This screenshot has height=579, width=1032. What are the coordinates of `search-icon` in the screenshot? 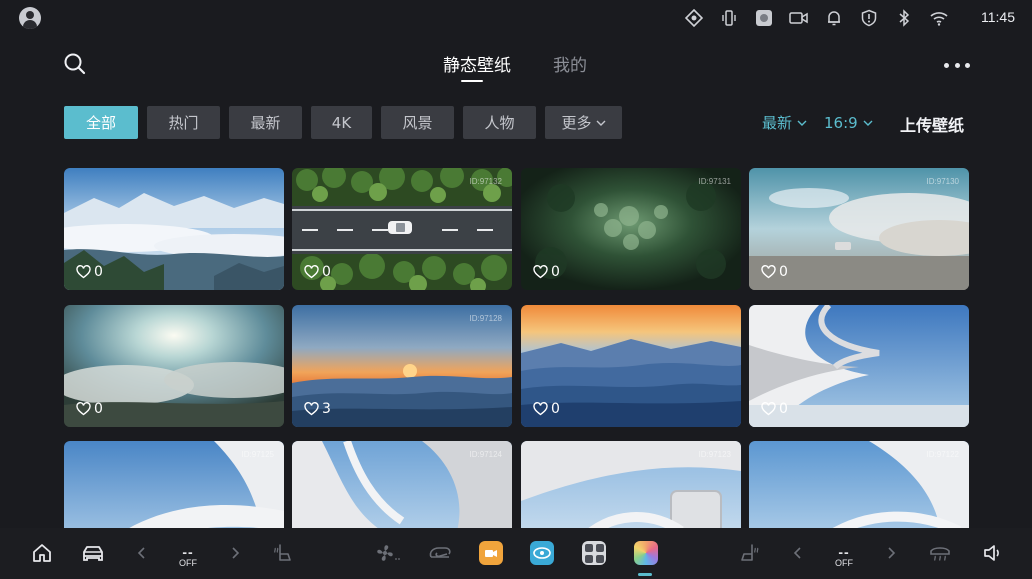 It's located at (75, 64).